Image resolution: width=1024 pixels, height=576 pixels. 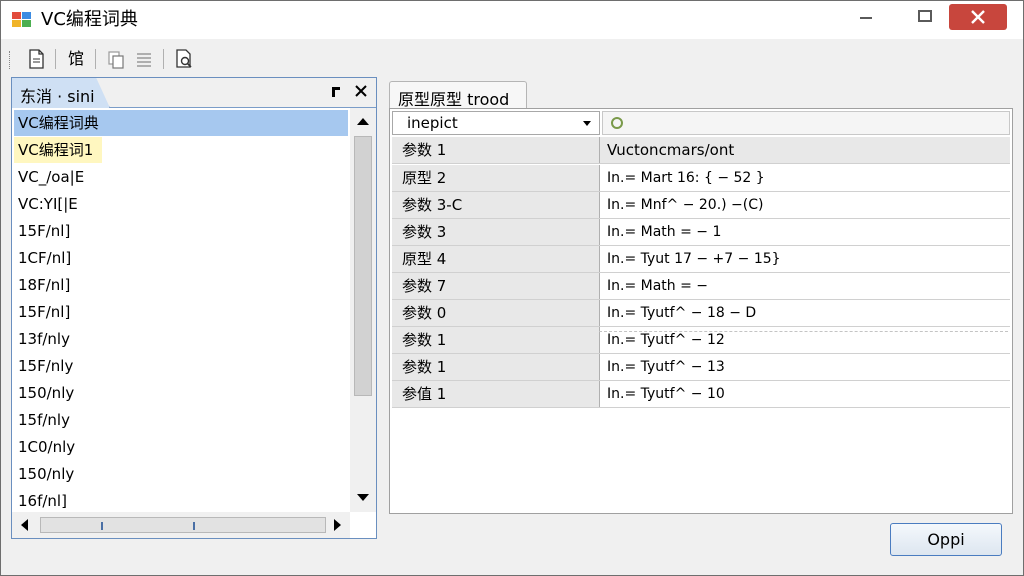 I want to click on property-value: In.= Mnf^ − 20.) −(C), so click(x=805, y=205).